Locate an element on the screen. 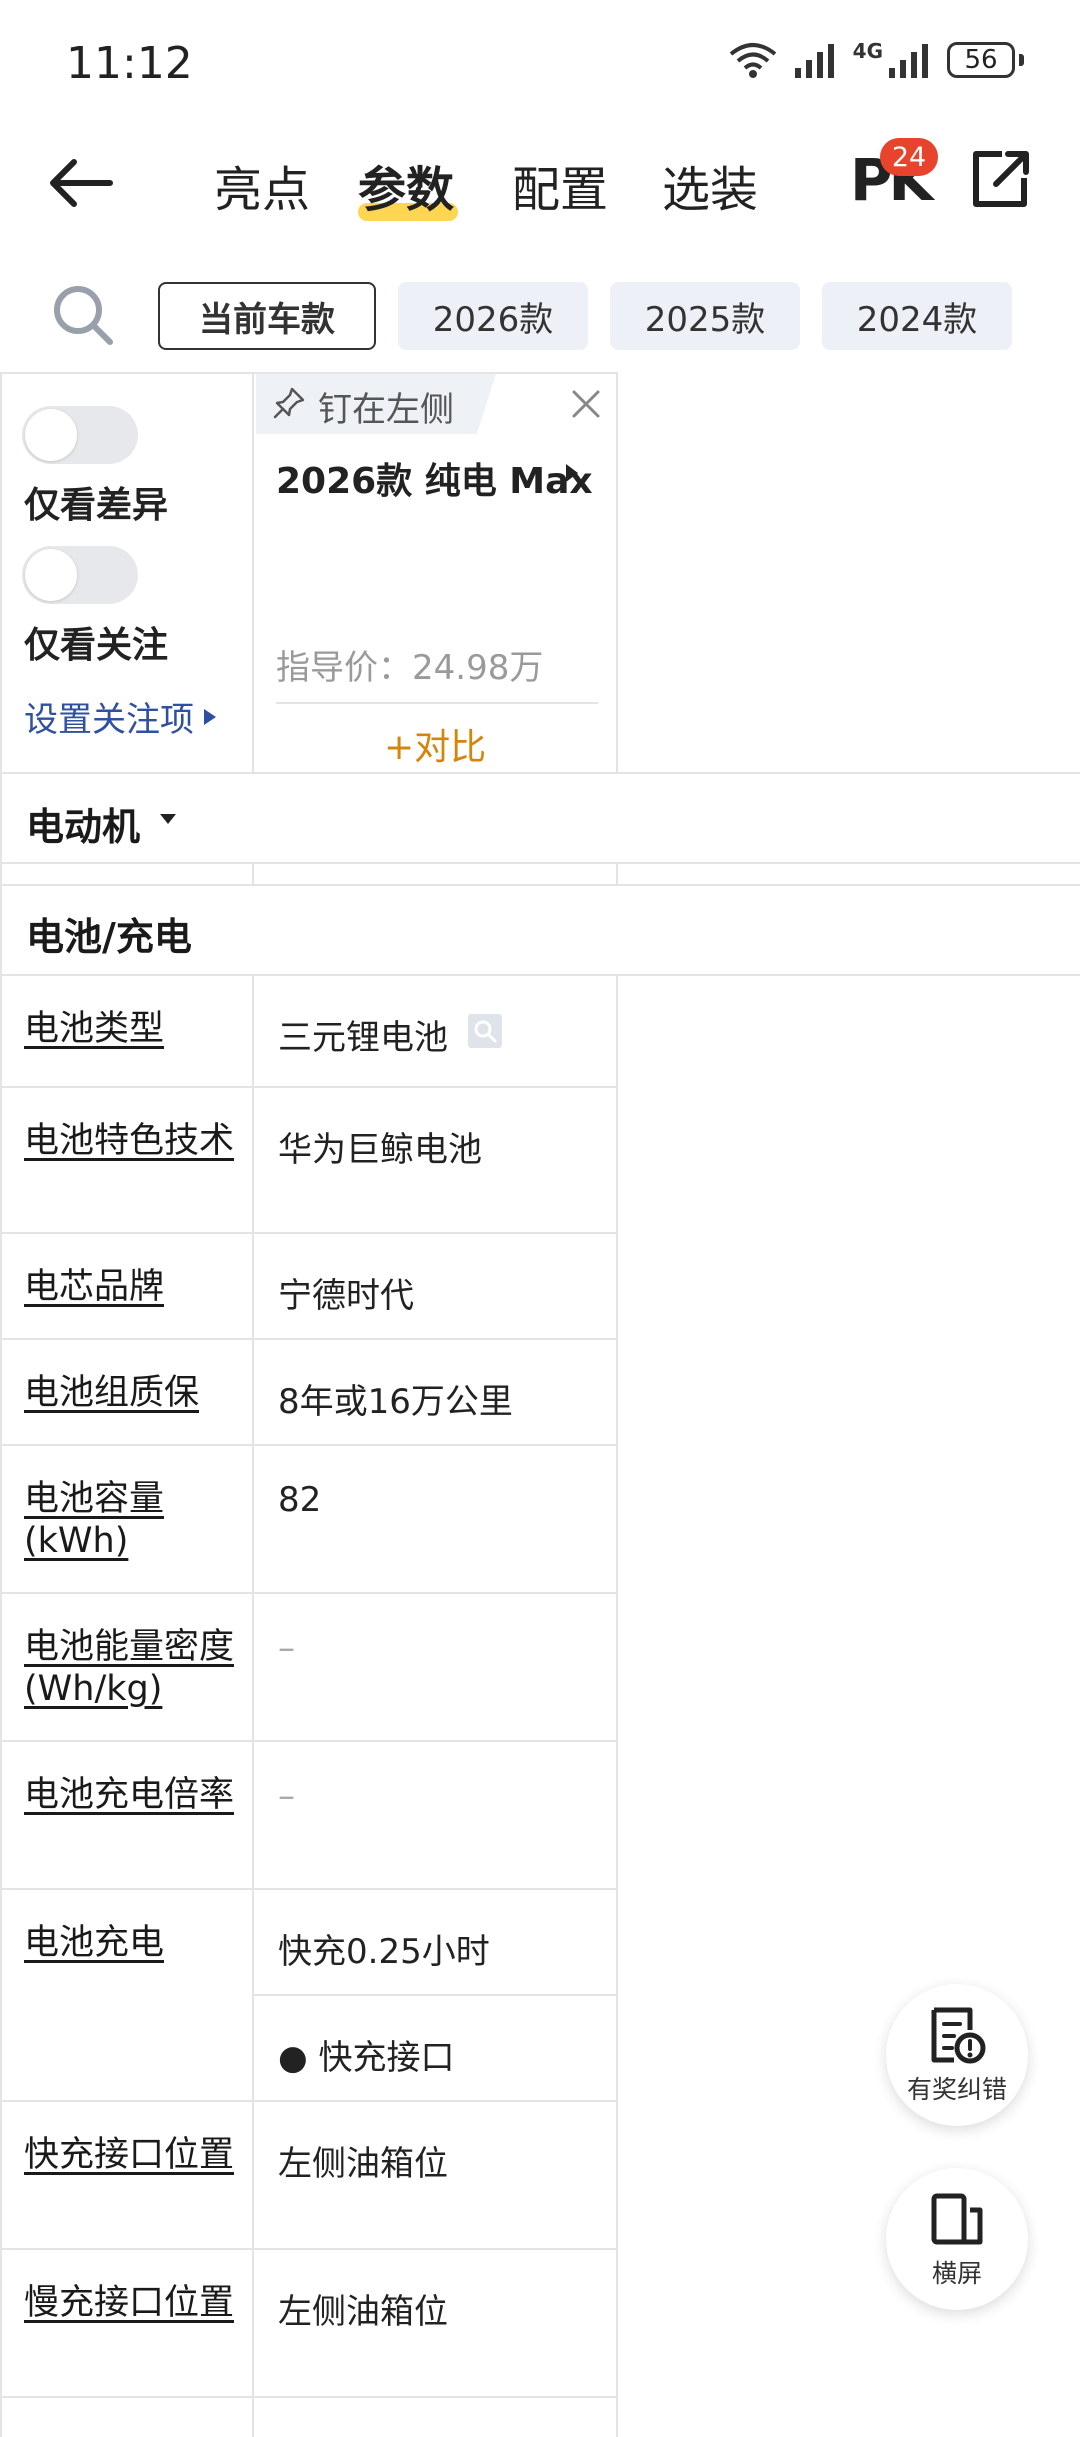 This screenshot has width=1080, height=2437. follow-only-label: 仅看关注 is located at coordinates (96, 645).